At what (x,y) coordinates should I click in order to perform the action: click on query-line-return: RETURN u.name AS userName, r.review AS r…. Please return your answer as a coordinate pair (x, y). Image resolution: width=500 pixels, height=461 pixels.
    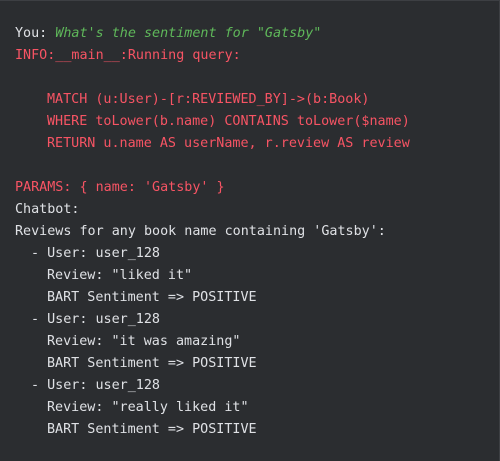
    Looking at the image, I should click on (228, 143).